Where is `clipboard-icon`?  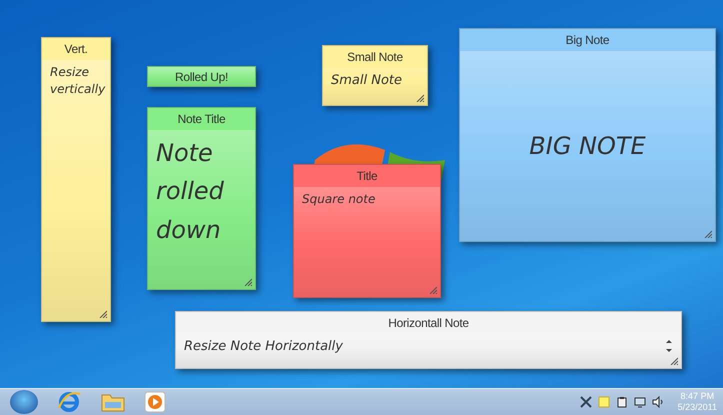 clipboard-icon is located at coordinates (622, 402).